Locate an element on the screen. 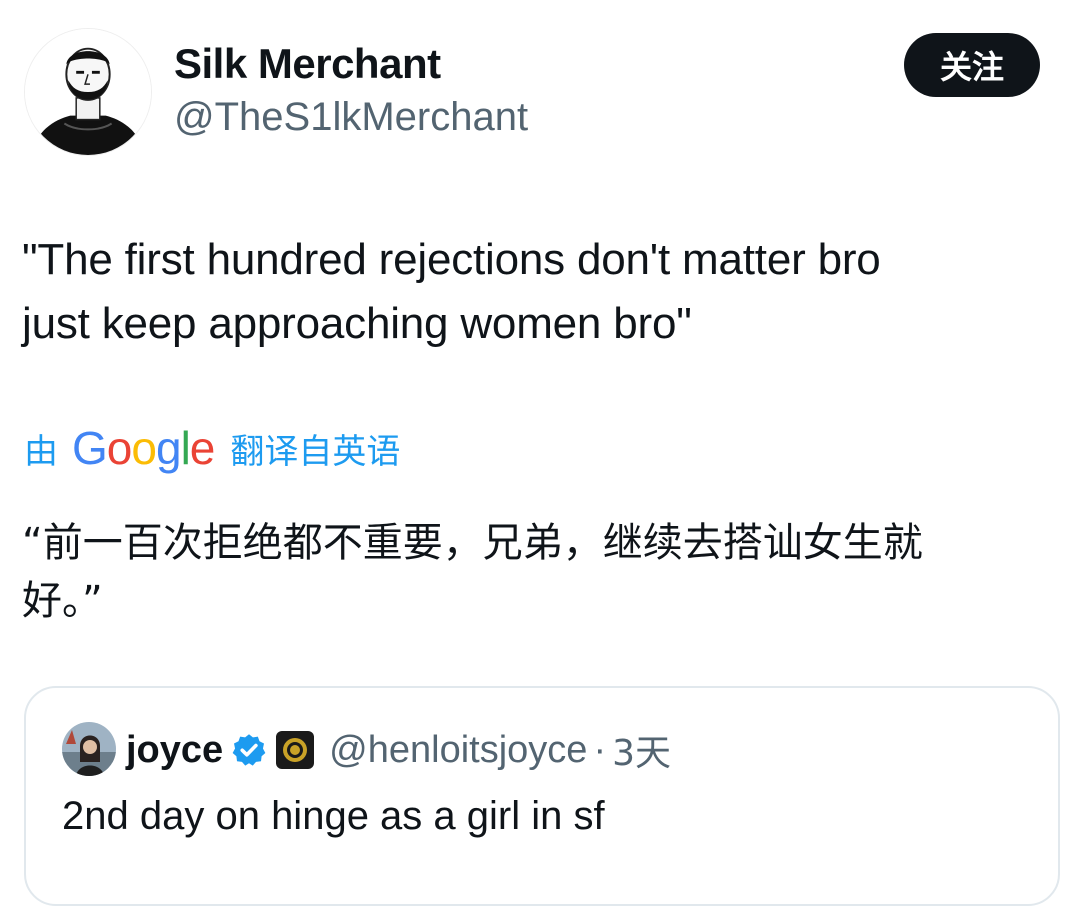  google-logo: Google is located at coordinates (143, 448).